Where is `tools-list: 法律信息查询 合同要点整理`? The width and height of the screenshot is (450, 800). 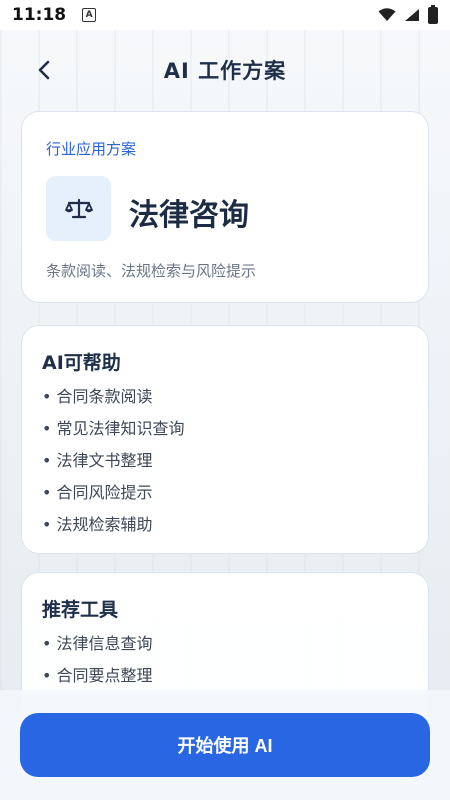 tools-list: 法律信息查询 合同要点整理 is located at coordinates (97, 665).